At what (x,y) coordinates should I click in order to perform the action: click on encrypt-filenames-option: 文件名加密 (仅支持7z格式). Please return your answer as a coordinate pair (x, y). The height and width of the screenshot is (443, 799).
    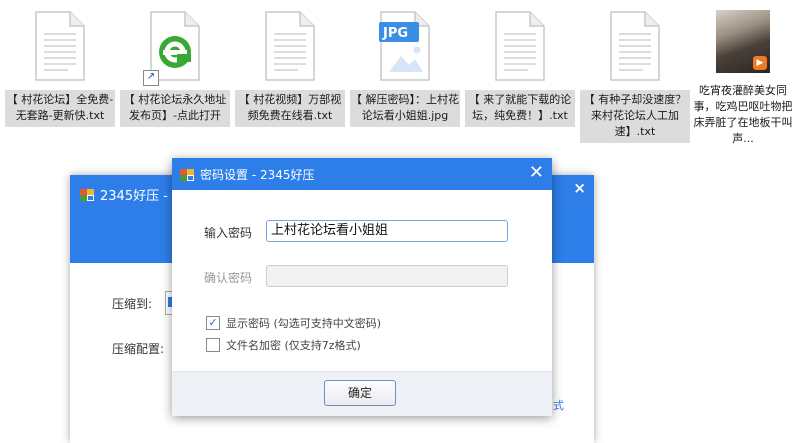
    Looking at the image, I should click on (283, 345).